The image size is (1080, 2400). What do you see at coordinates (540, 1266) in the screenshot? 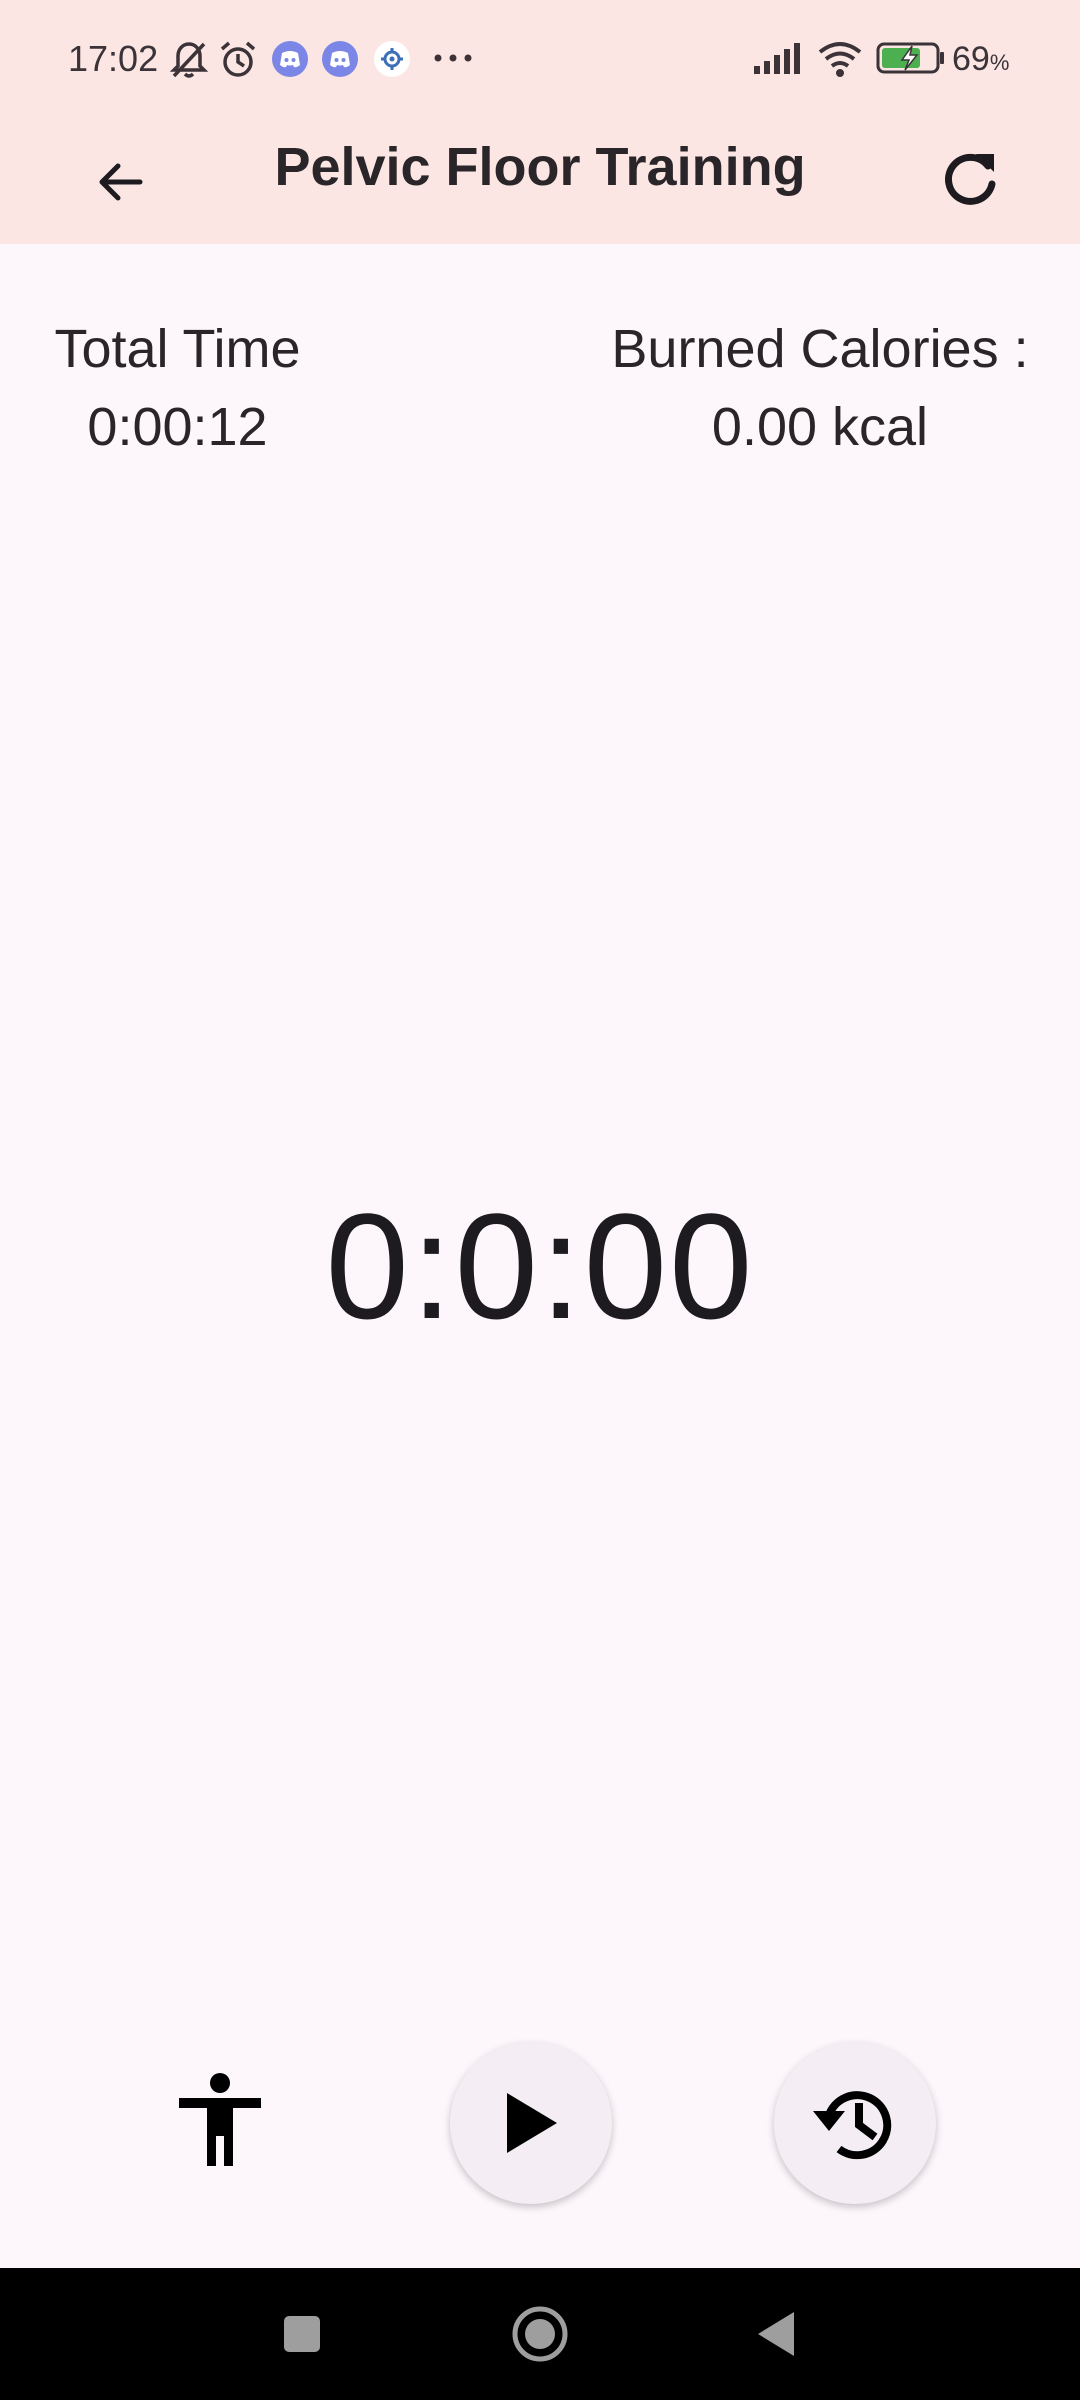
I see `timer-display: 0:0:00` at bounding box center [540, 1266].